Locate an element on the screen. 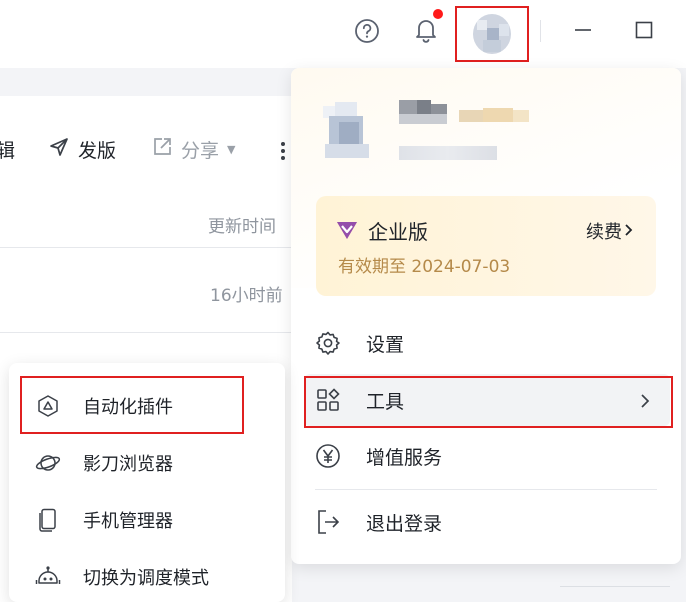  renew-link: 续费 is located at coordinates (610, 231).